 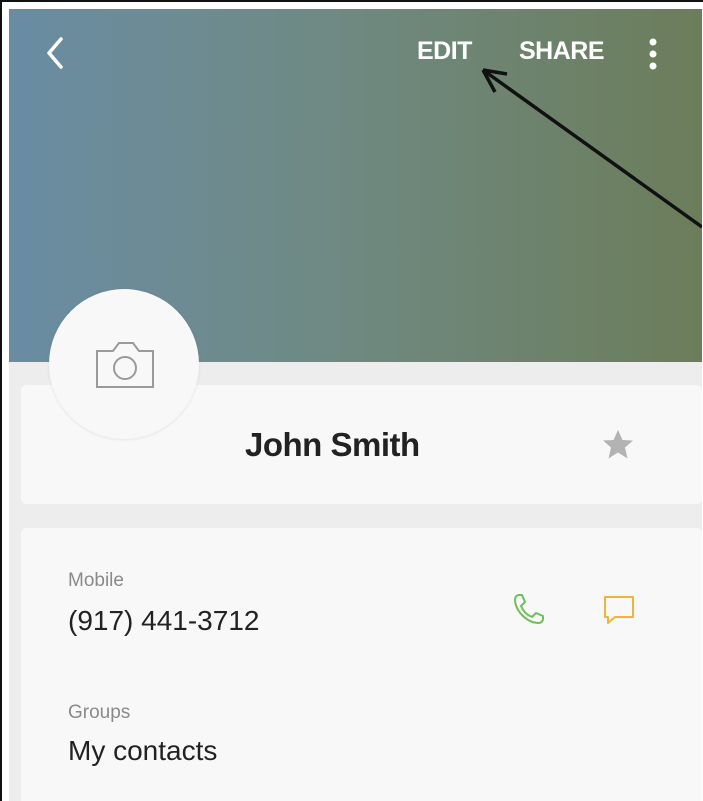 I want to click on share-button: SHARE, so click(x=562, y=51).